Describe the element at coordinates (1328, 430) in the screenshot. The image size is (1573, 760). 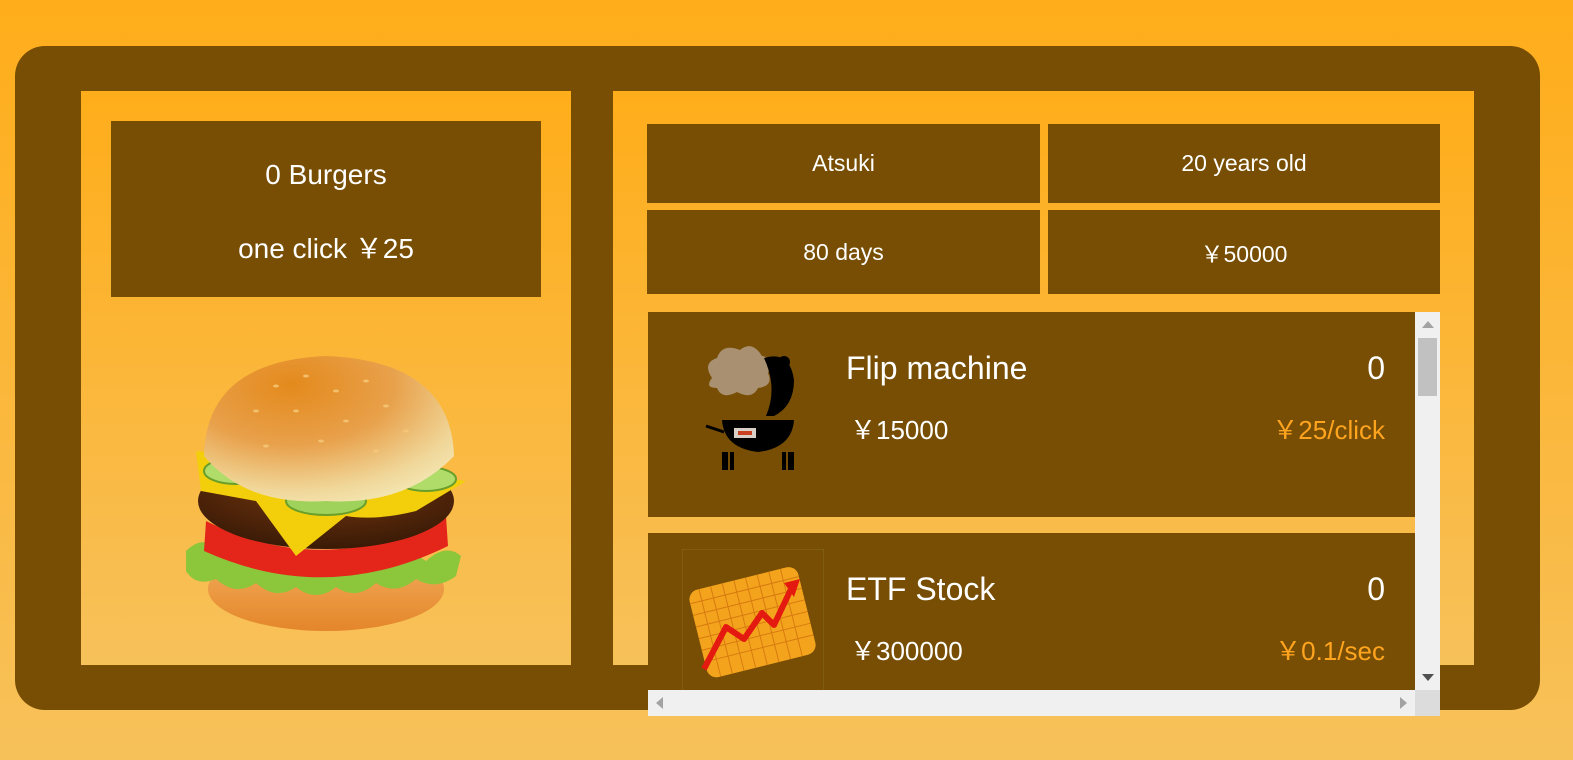
I see `item-rate: ￥25/click` at that location.